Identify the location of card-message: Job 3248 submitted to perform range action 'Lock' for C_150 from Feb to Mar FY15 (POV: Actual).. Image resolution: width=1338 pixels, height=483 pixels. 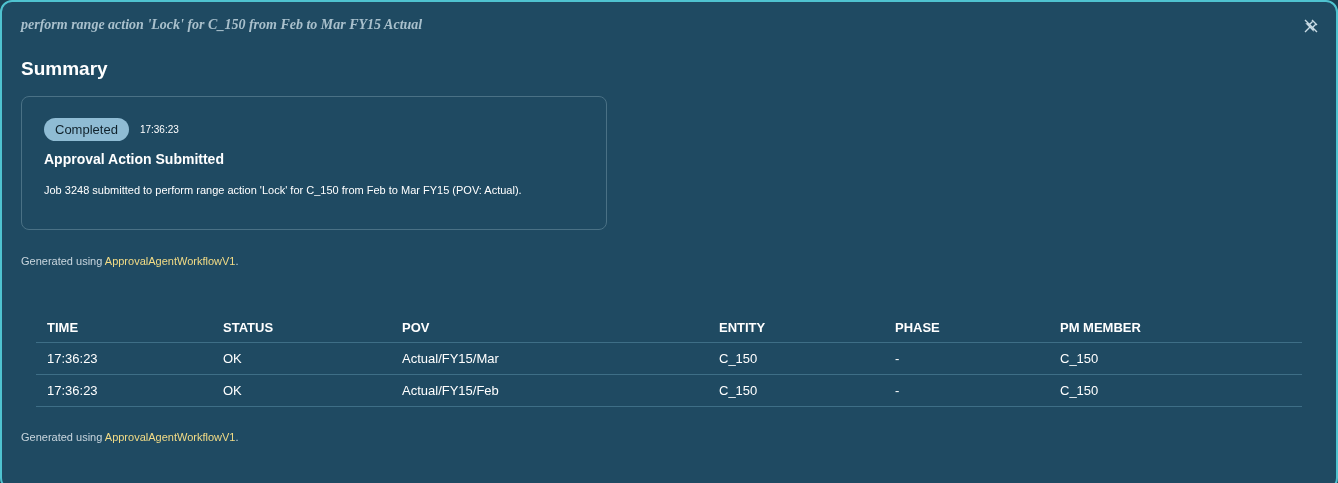
(283, 190).